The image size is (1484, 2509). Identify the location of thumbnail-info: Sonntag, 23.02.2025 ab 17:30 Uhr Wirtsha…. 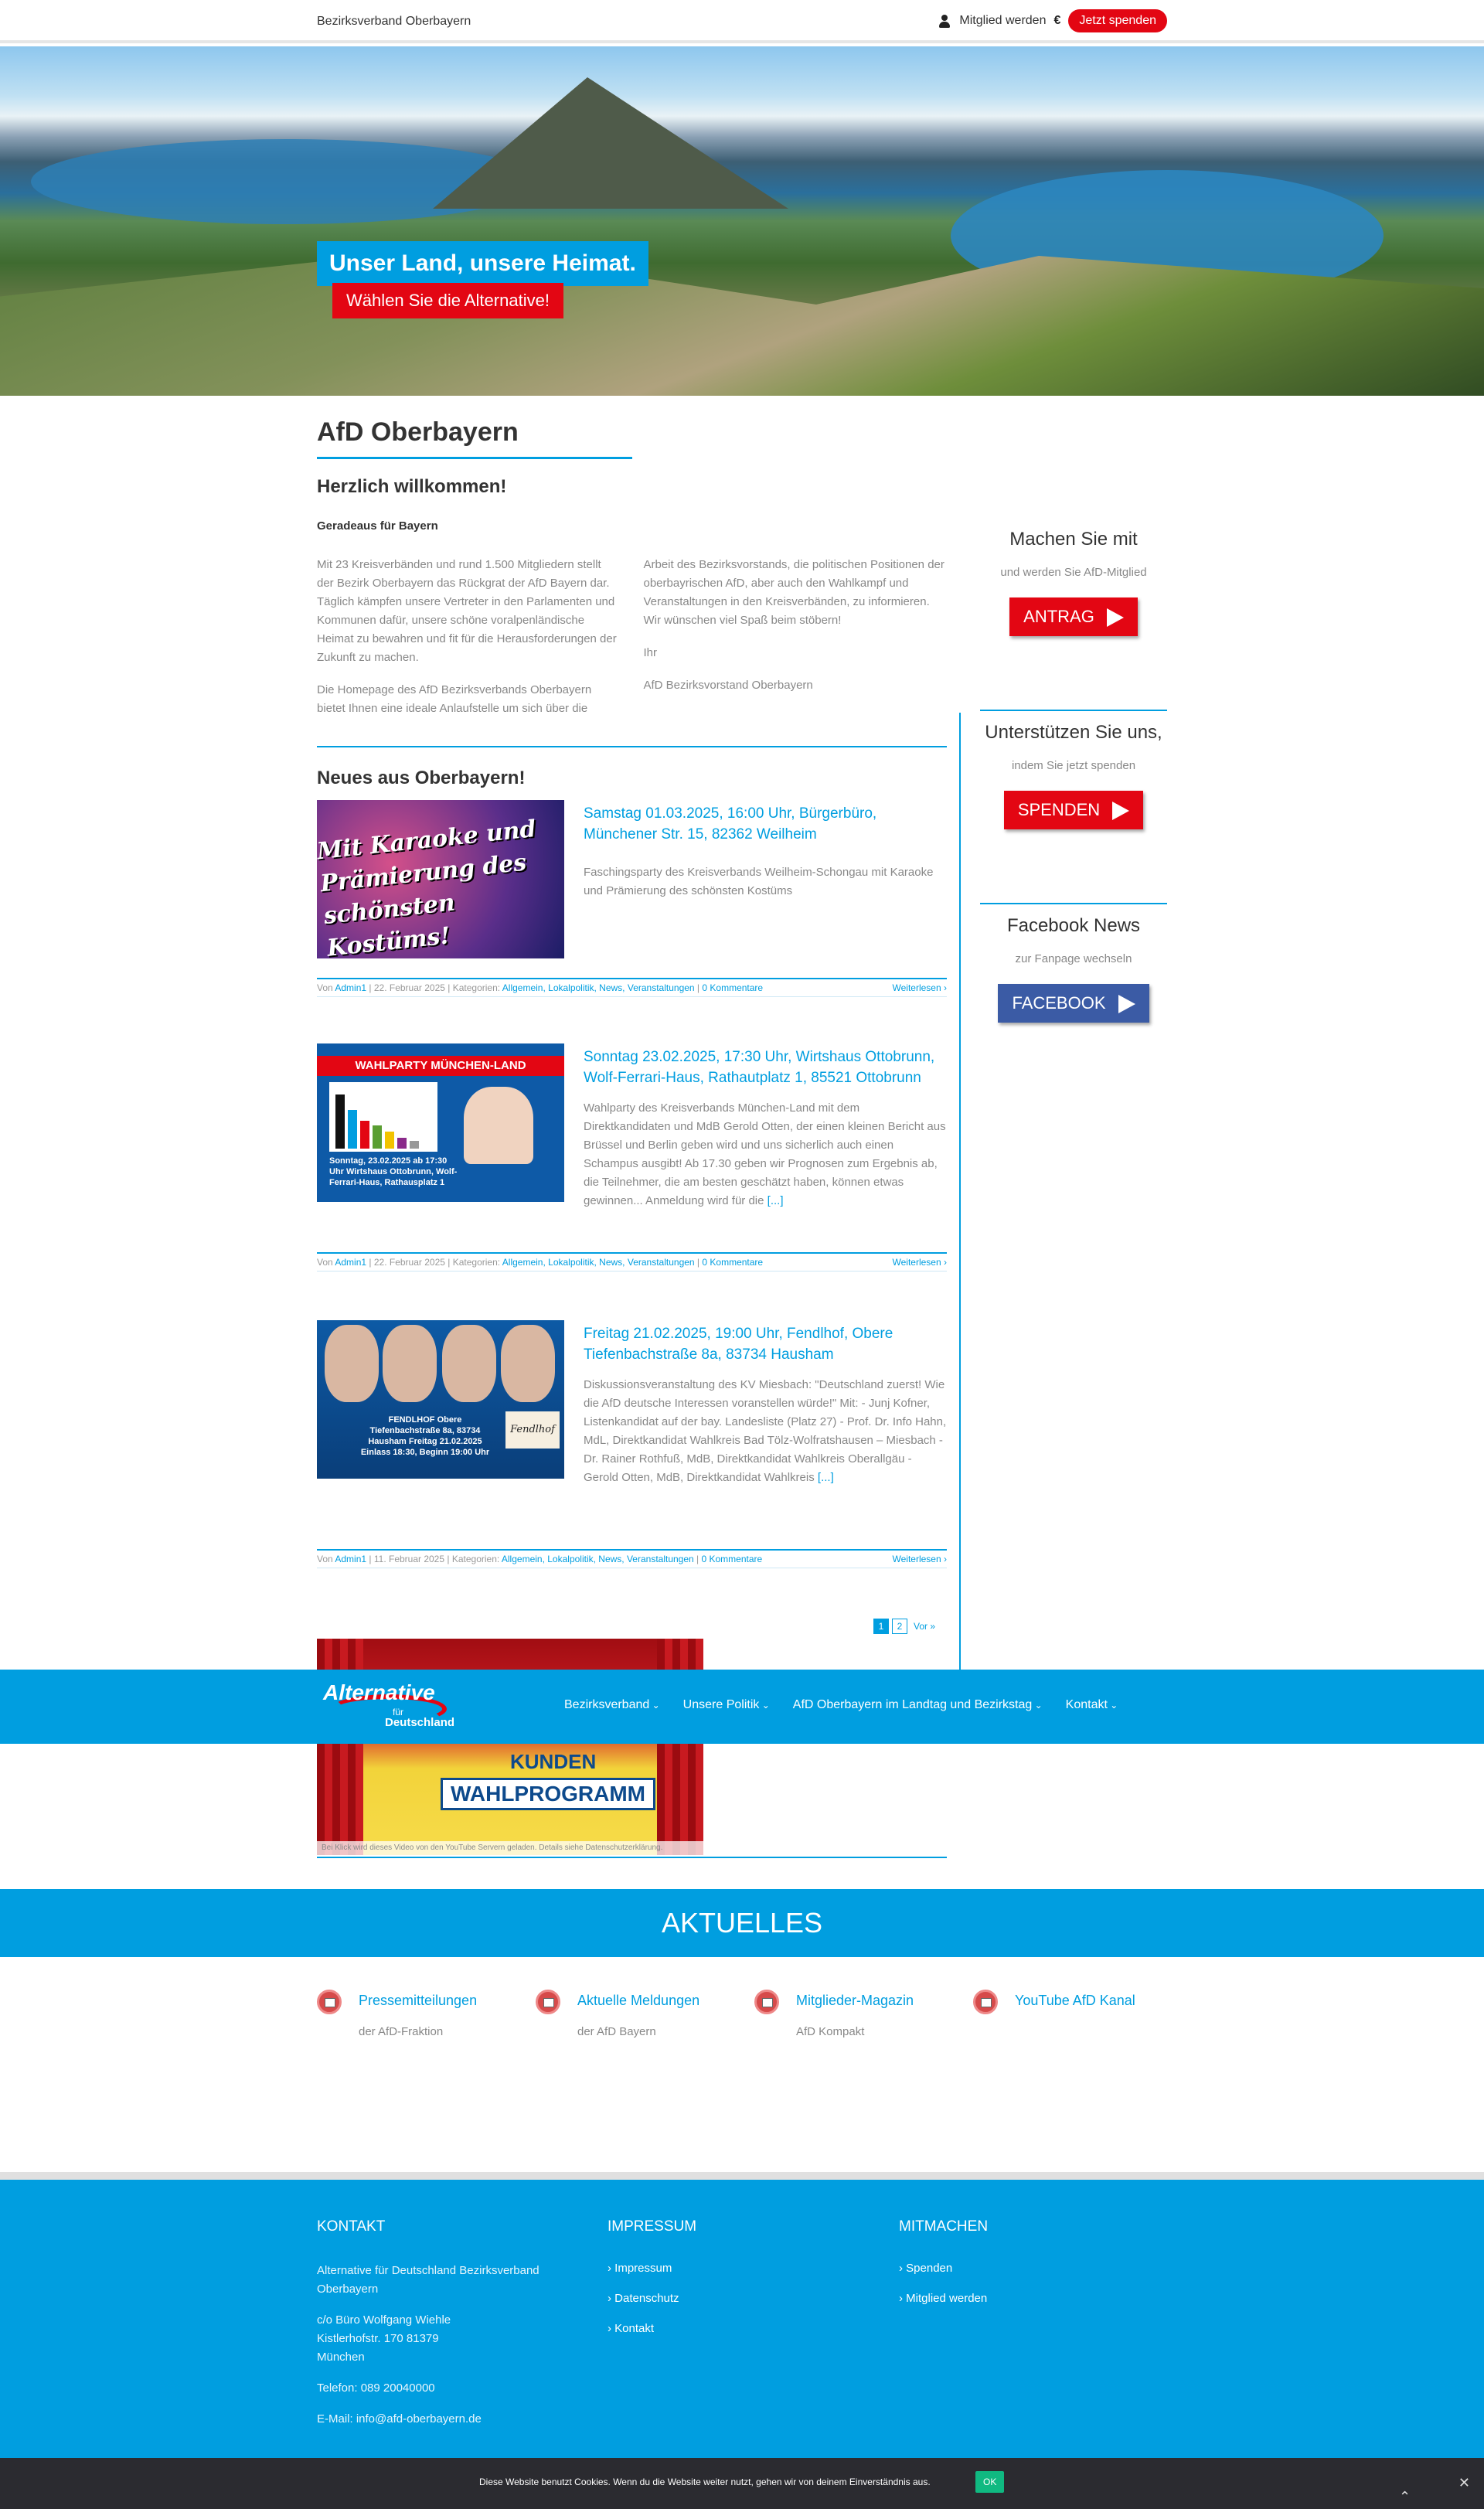
(393, 1171).